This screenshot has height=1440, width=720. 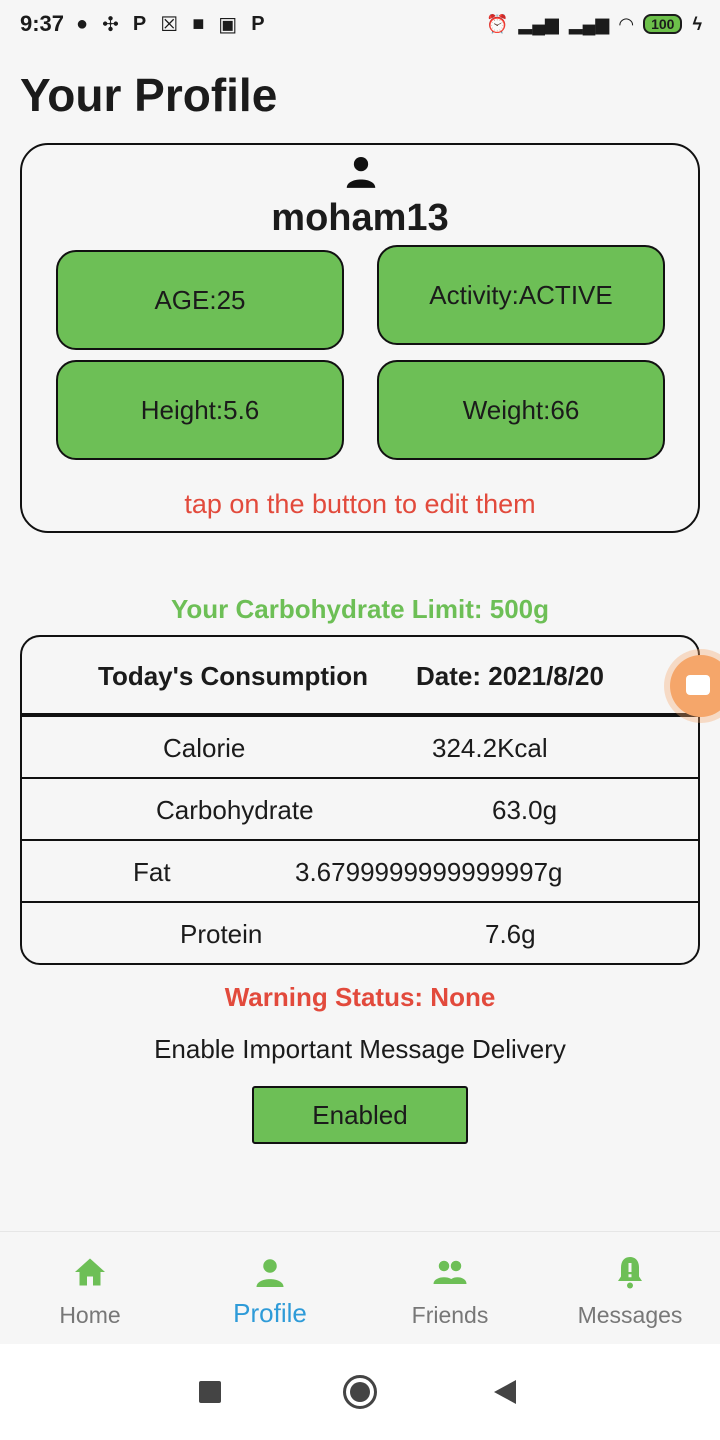 What do you see at coordinates (510, 676) in the screenshot?
I see `consumption-date: Date: 2021/8/20` at bounding box center [510, 676].